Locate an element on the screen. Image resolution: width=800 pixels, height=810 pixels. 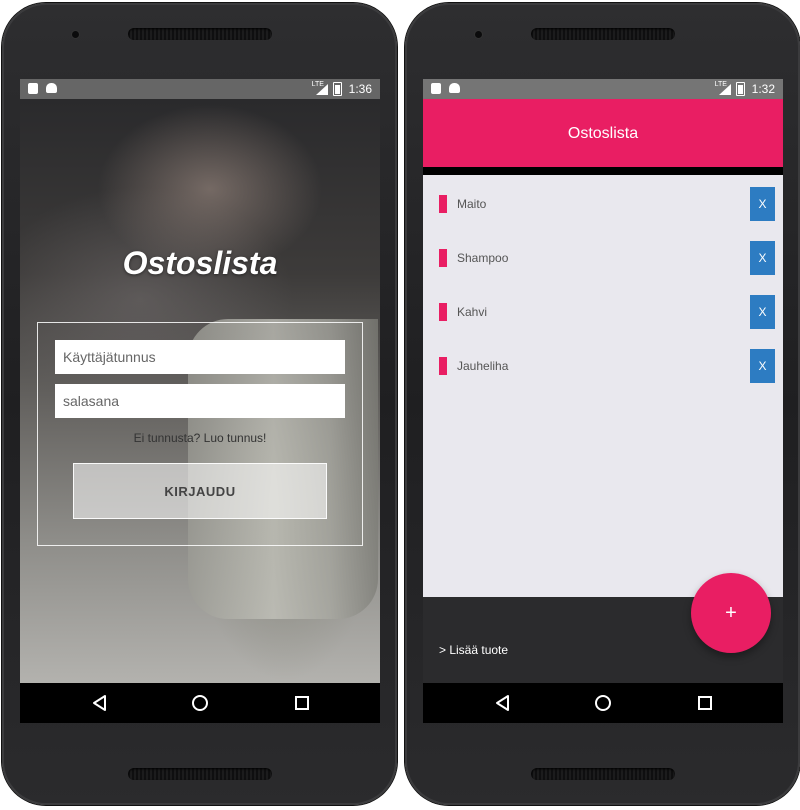
app-bar: Ostoslista is located at coordinates (603, 133).